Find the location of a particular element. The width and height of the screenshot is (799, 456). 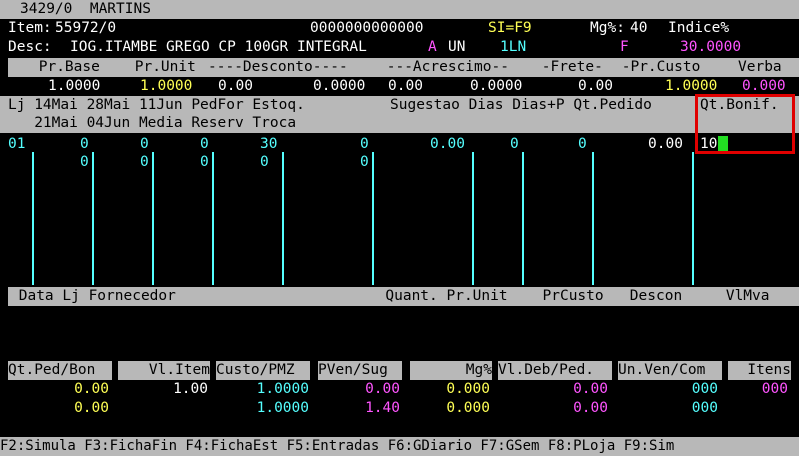

col-vl-deb-ped: Vl.Deb/Ped. is located at coordinates (555, 370).